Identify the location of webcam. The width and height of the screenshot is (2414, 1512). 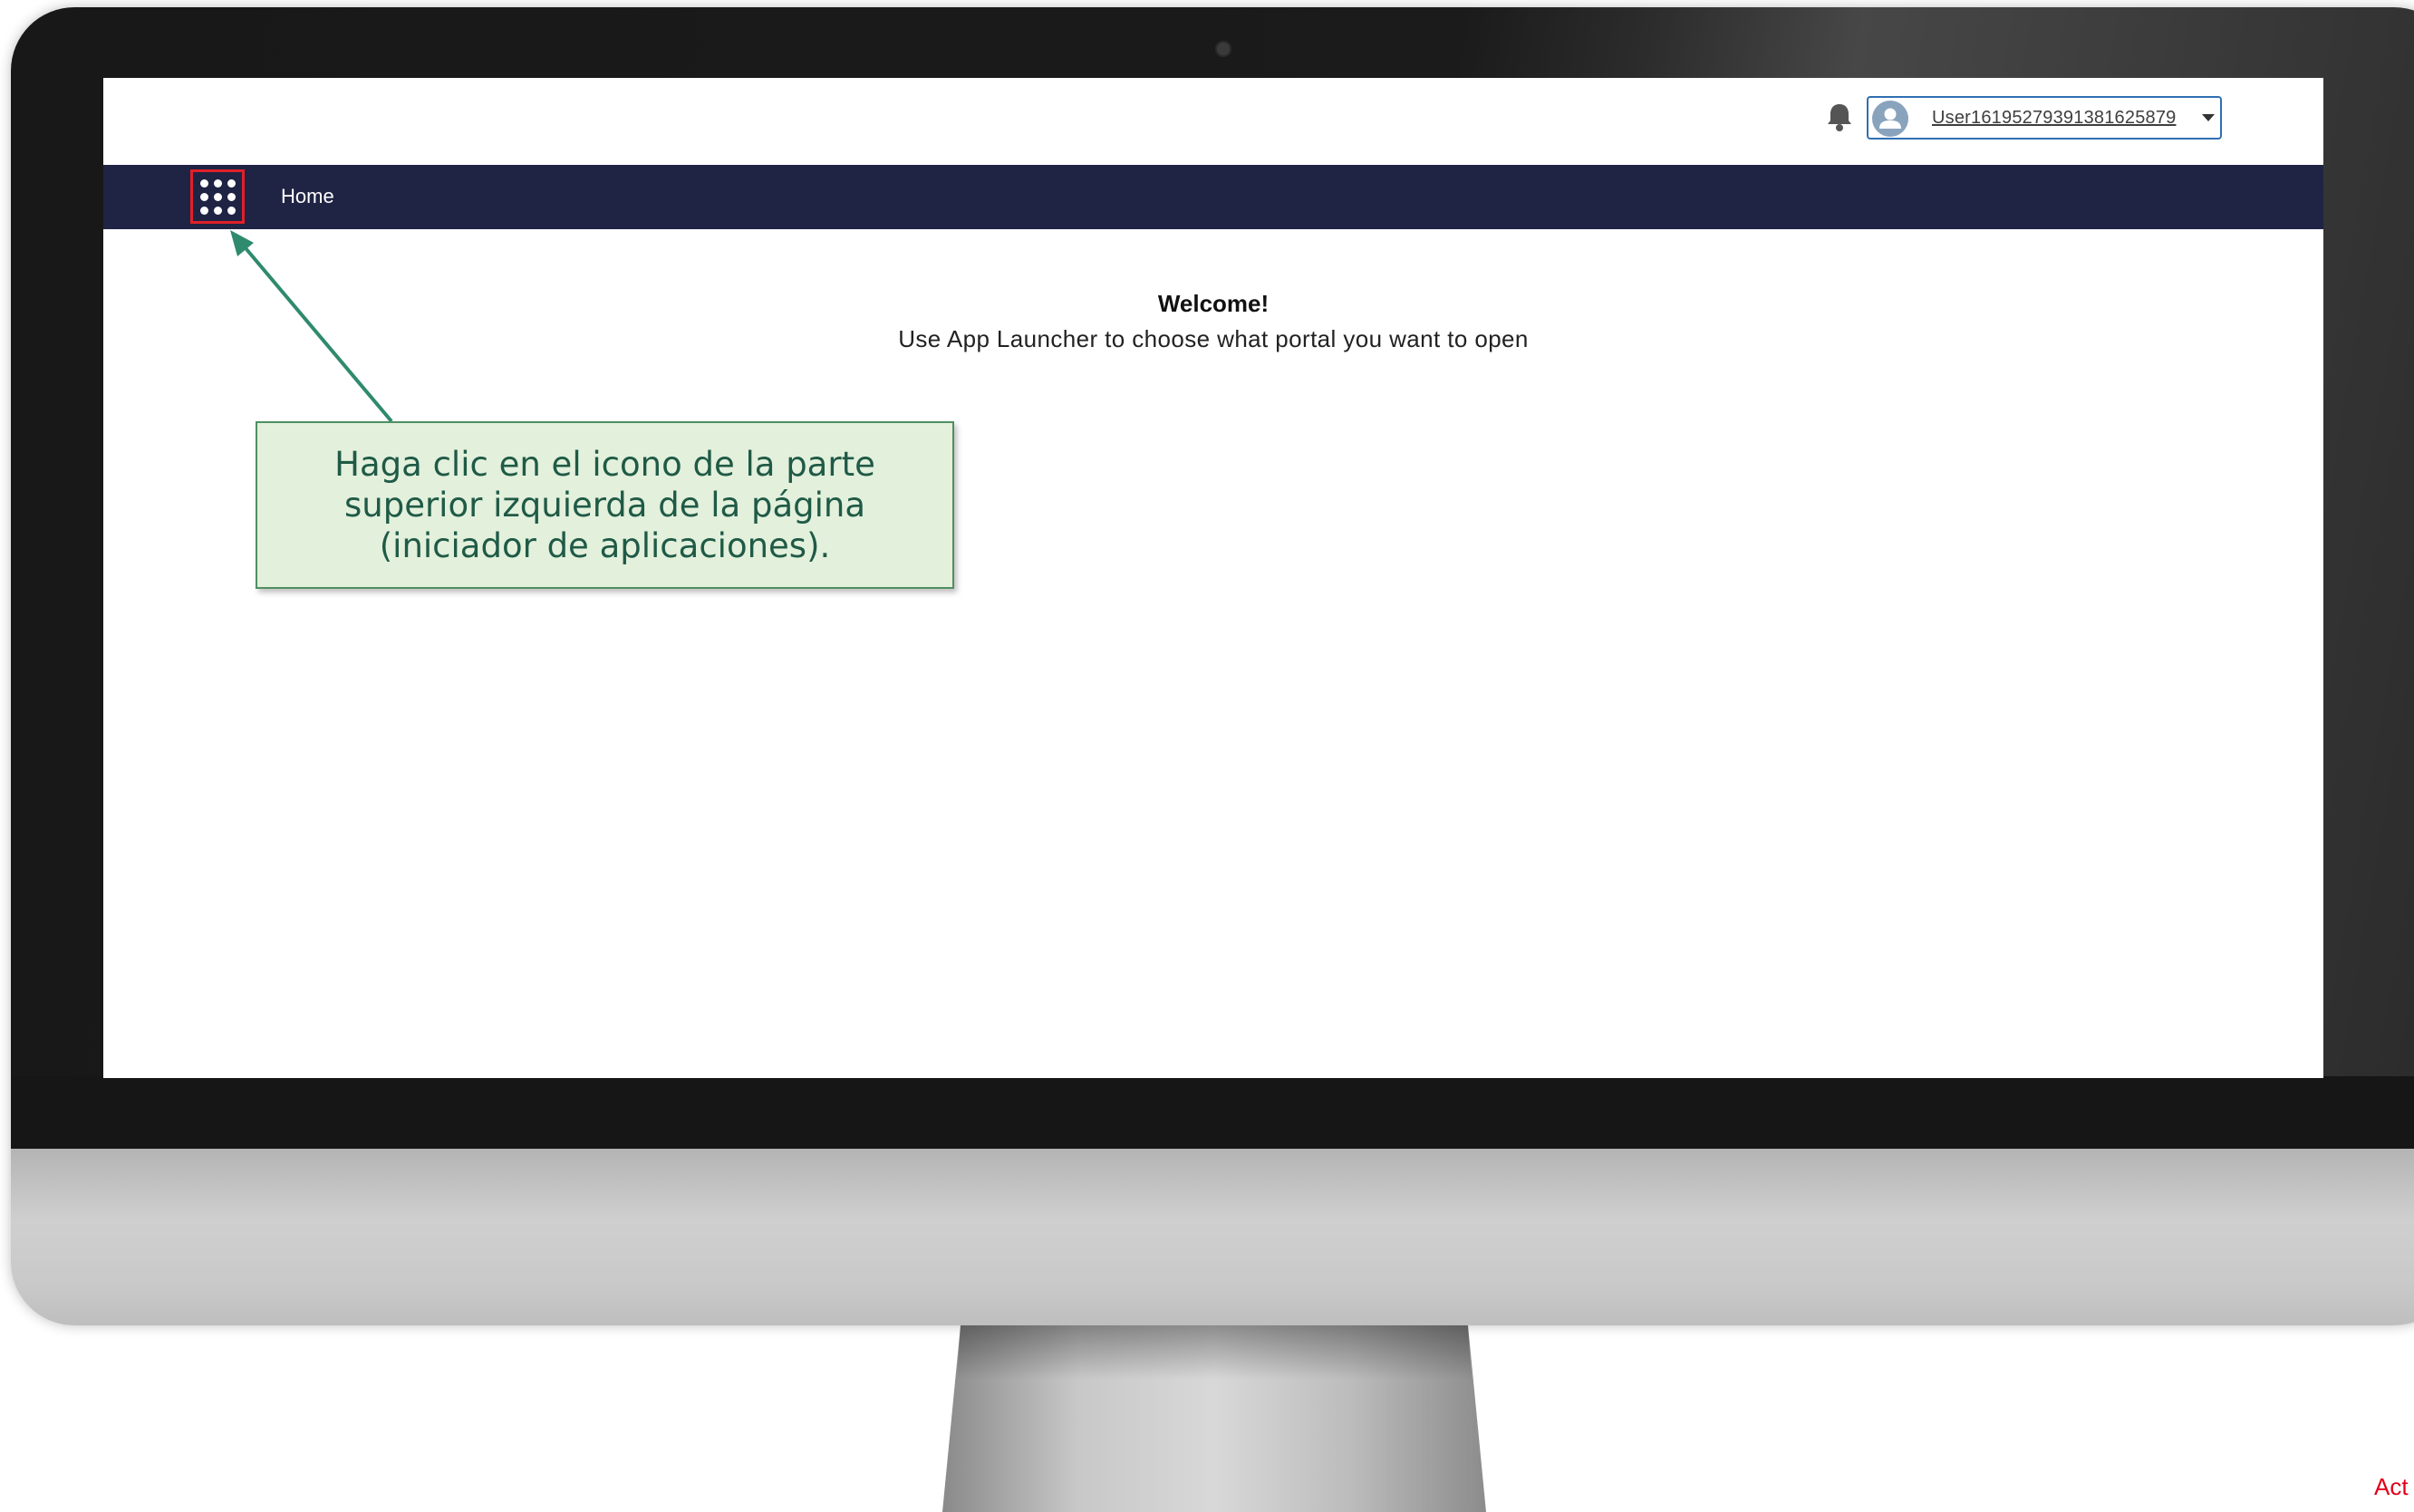
(1223, 49).